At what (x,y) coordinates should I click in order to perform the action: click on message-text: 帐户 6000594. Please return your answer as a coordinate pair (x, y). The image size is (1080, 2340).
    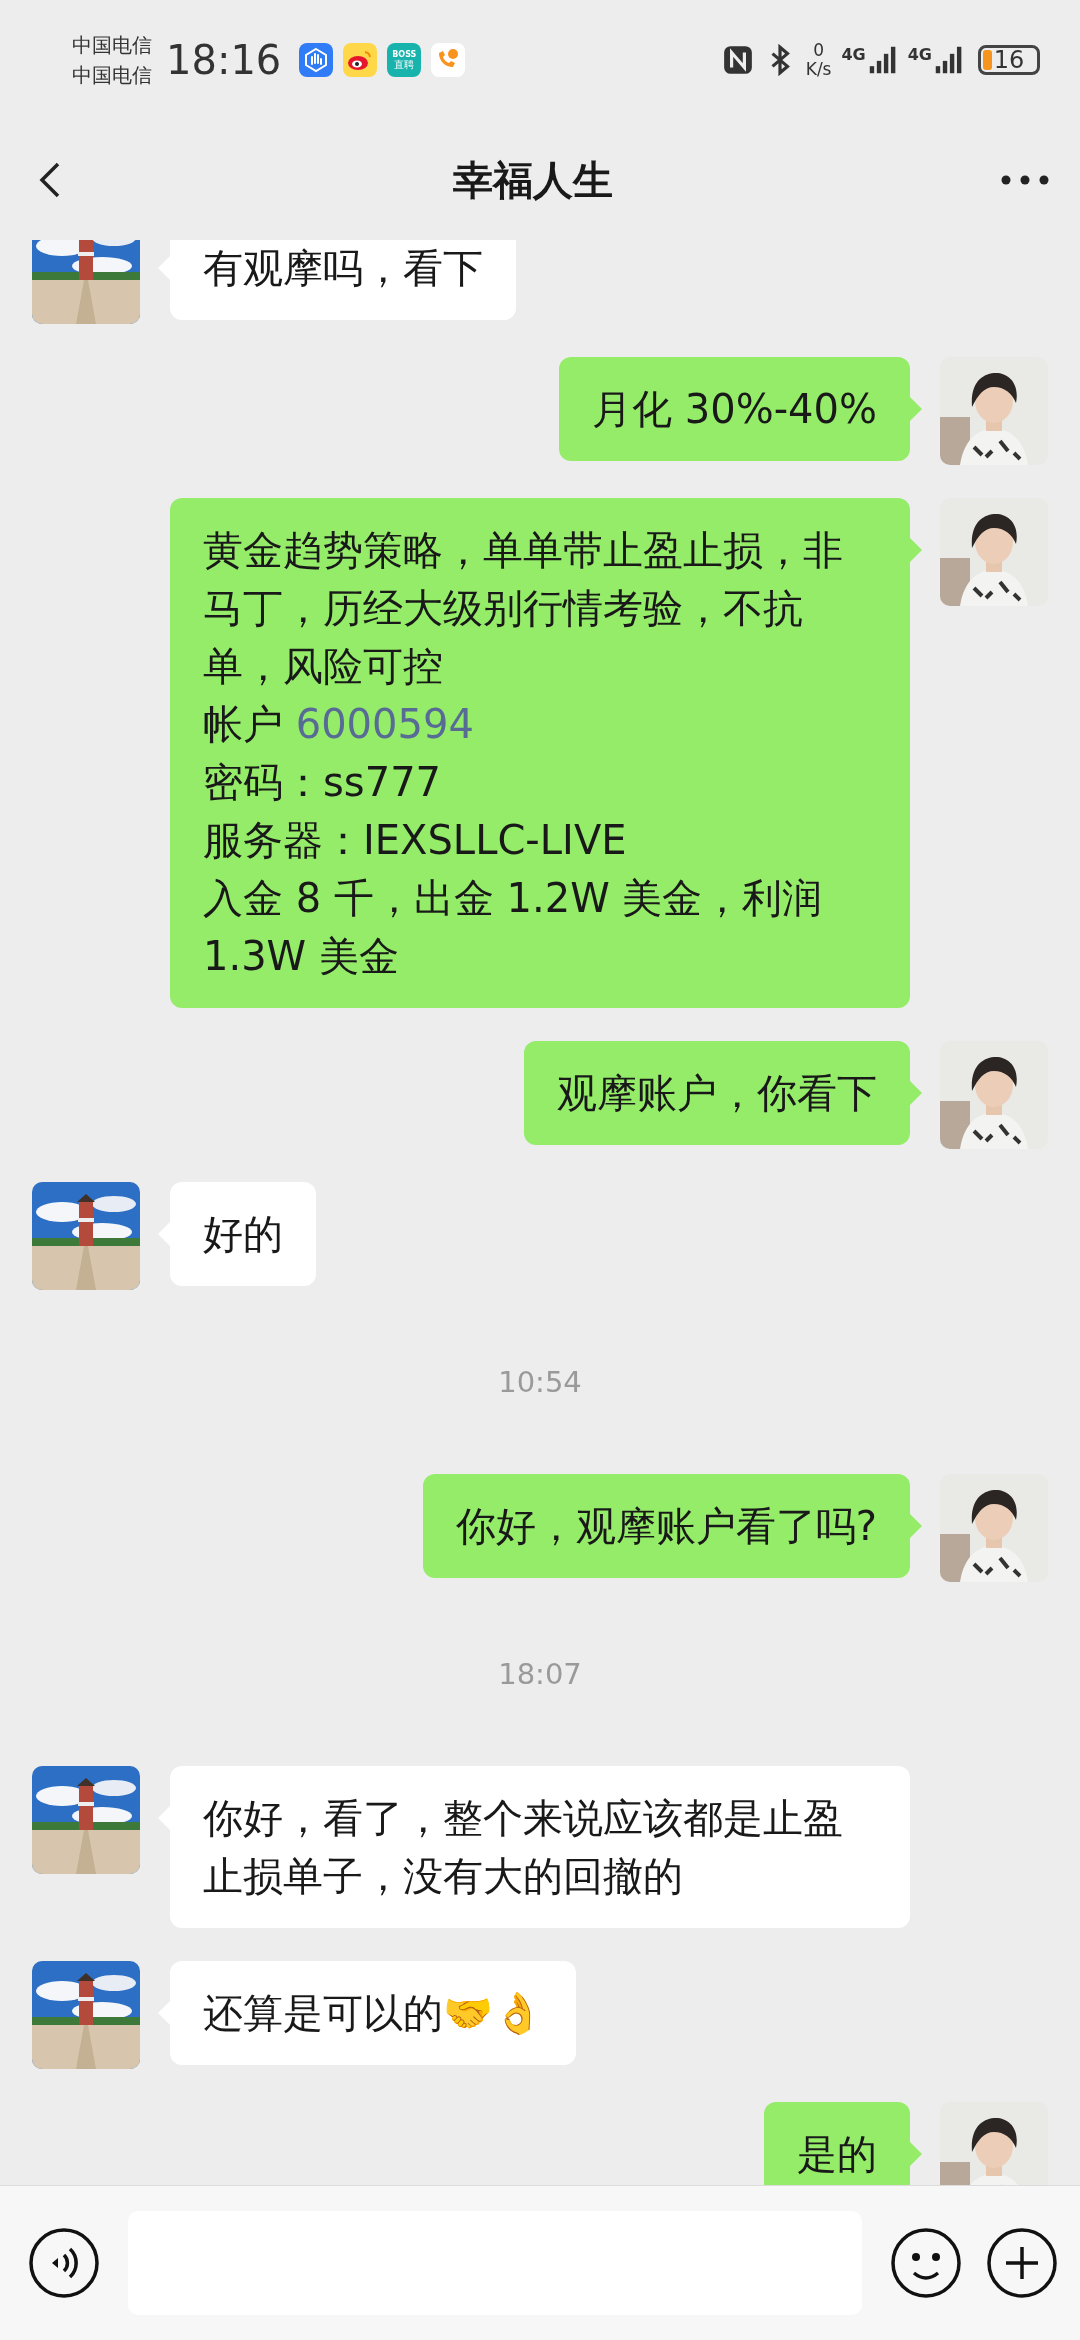
    Looking at the image, I should click on (339, 724).